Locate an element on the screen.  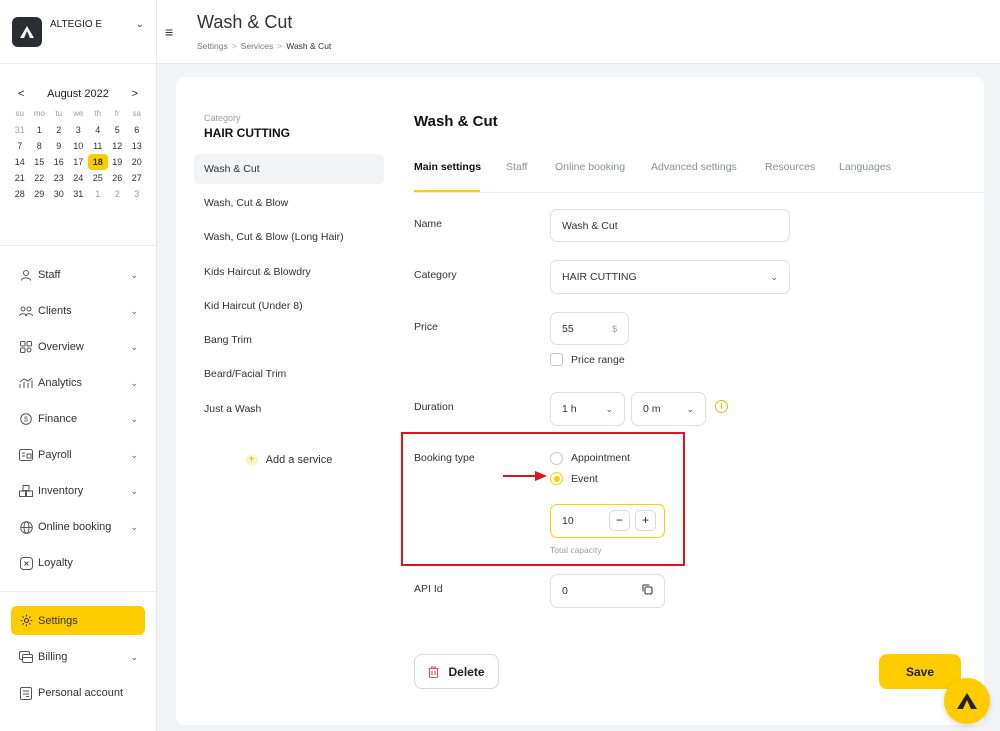
calendar-day: 29 is located at coordinates (40, 194).